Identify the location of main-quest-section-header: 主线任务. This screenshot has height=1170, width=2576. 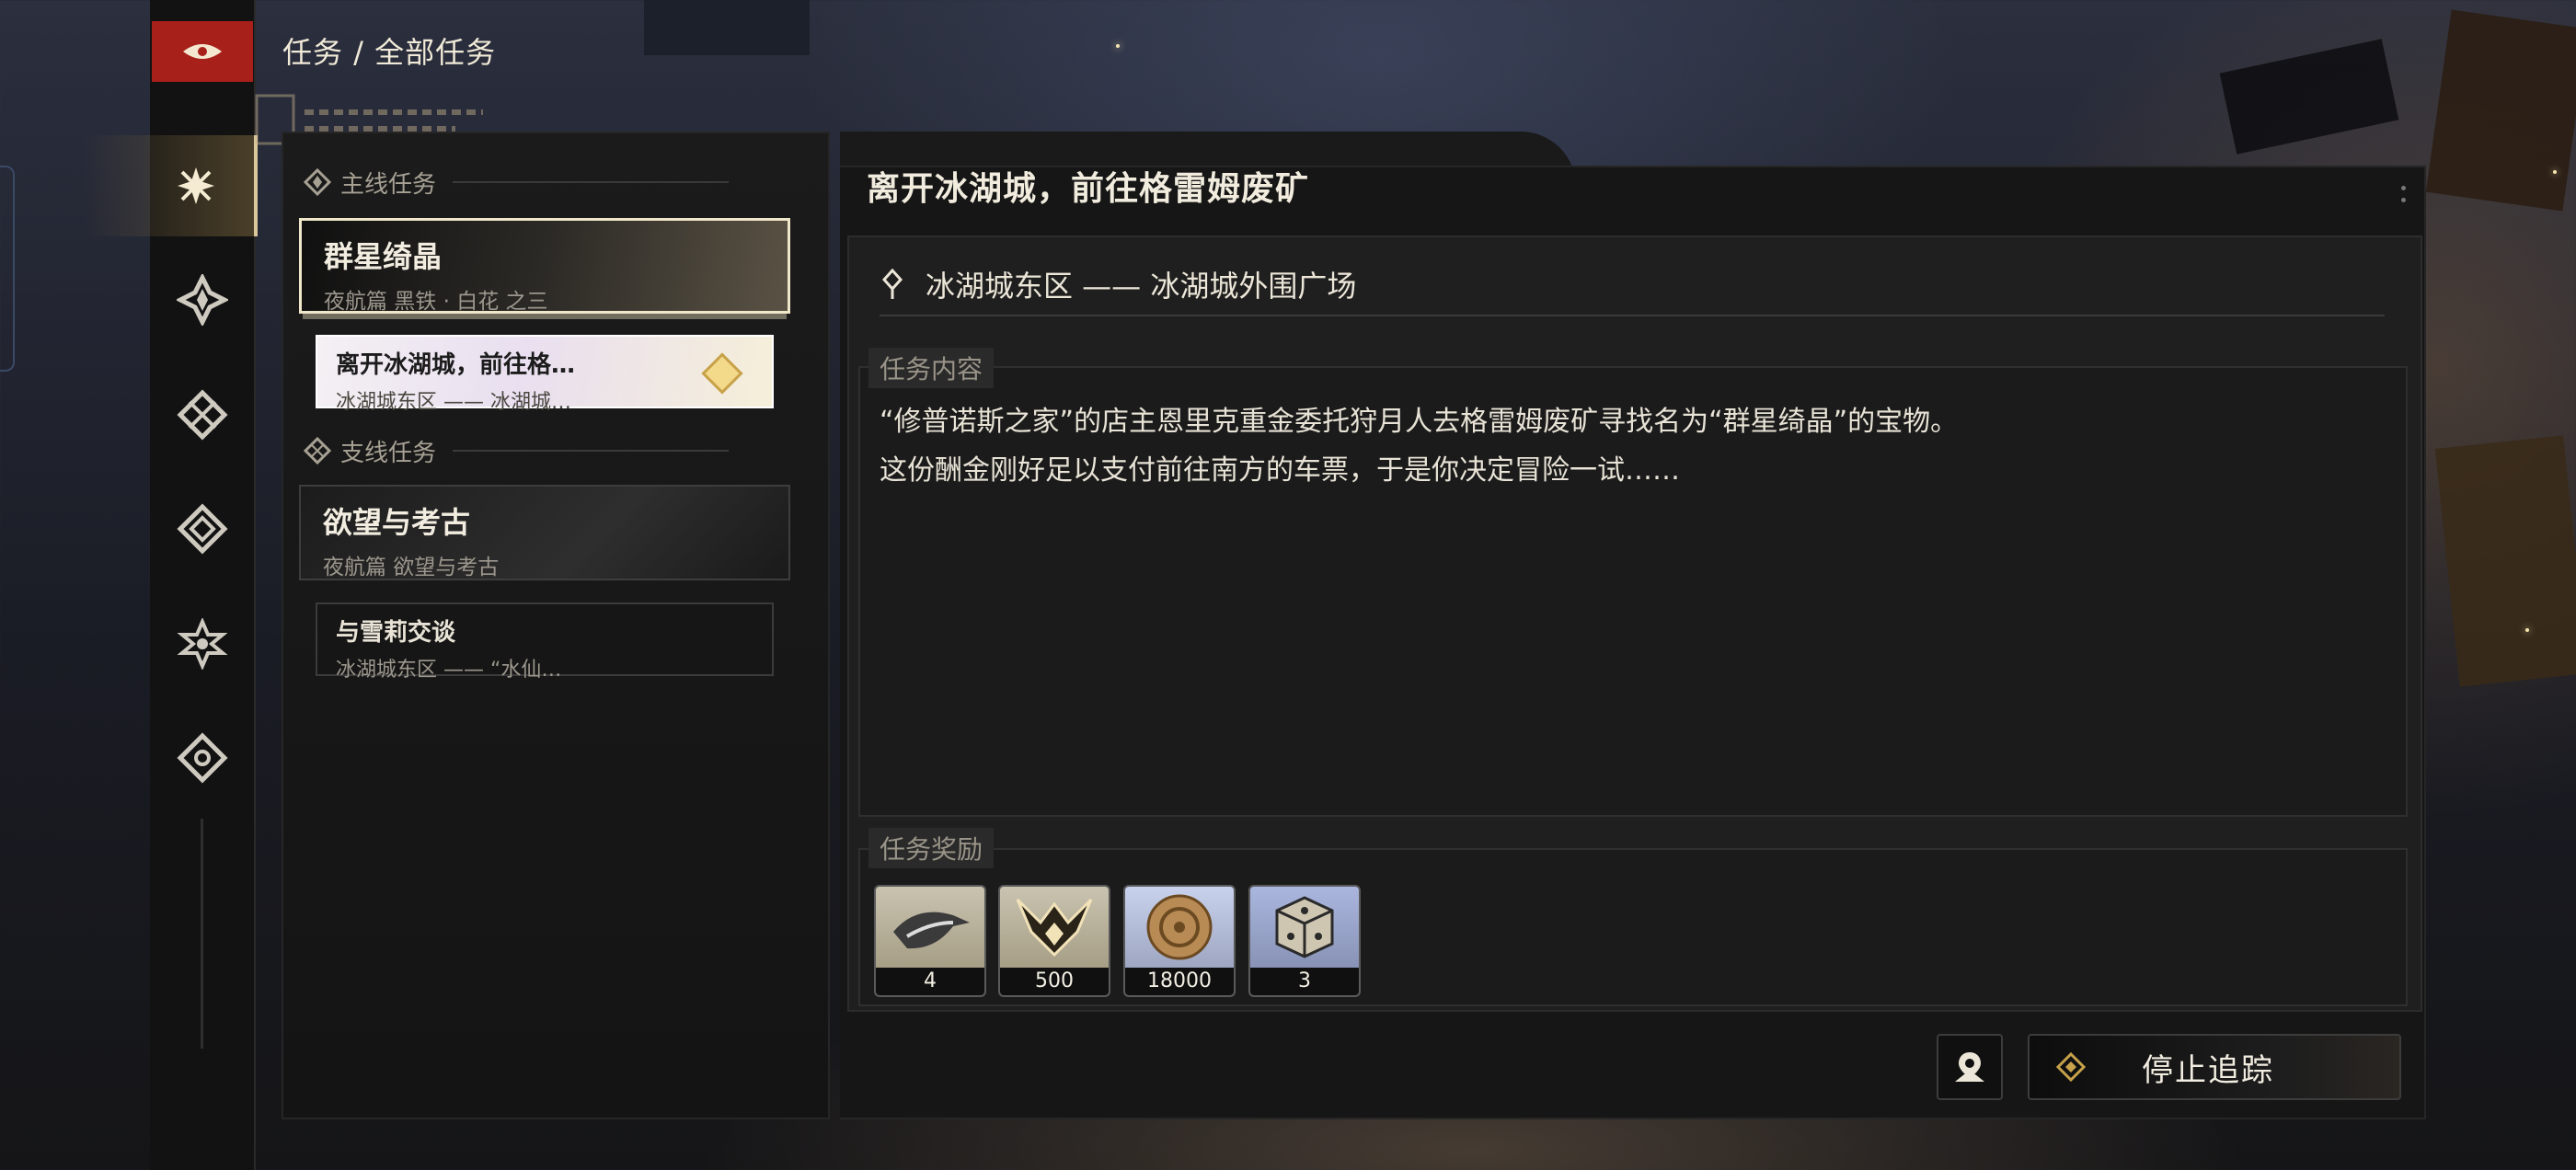
(517, 182).